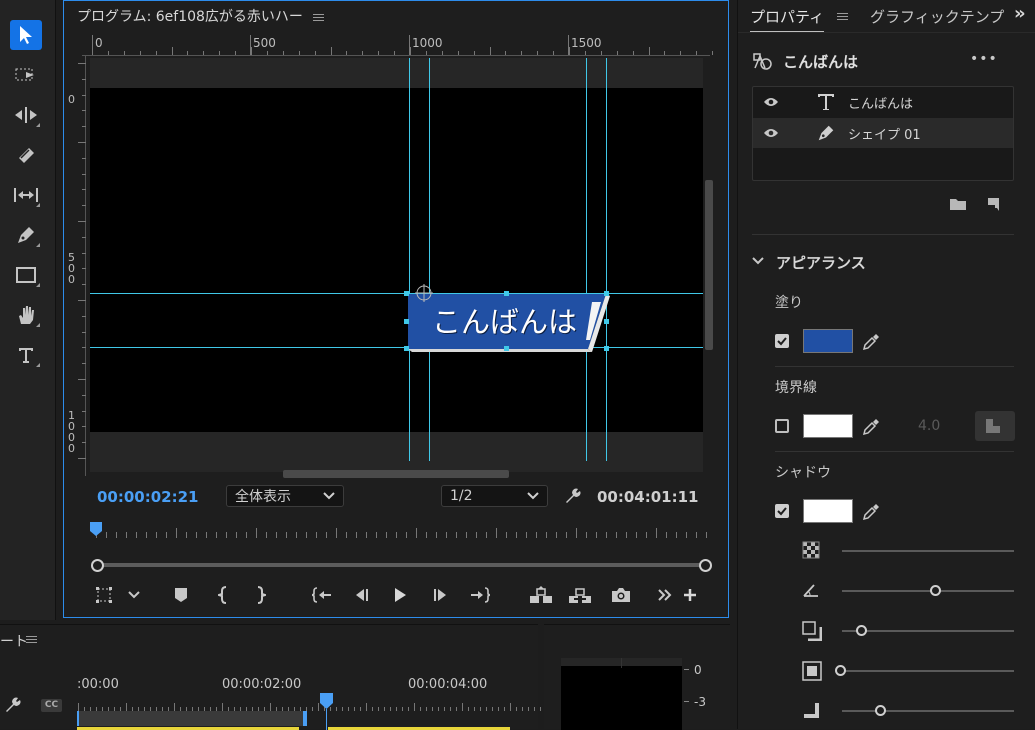  What do you see at coordinates (880, 710) in the screenshot?
I see `blur-slider-knob` at bounding box center [880, 710].